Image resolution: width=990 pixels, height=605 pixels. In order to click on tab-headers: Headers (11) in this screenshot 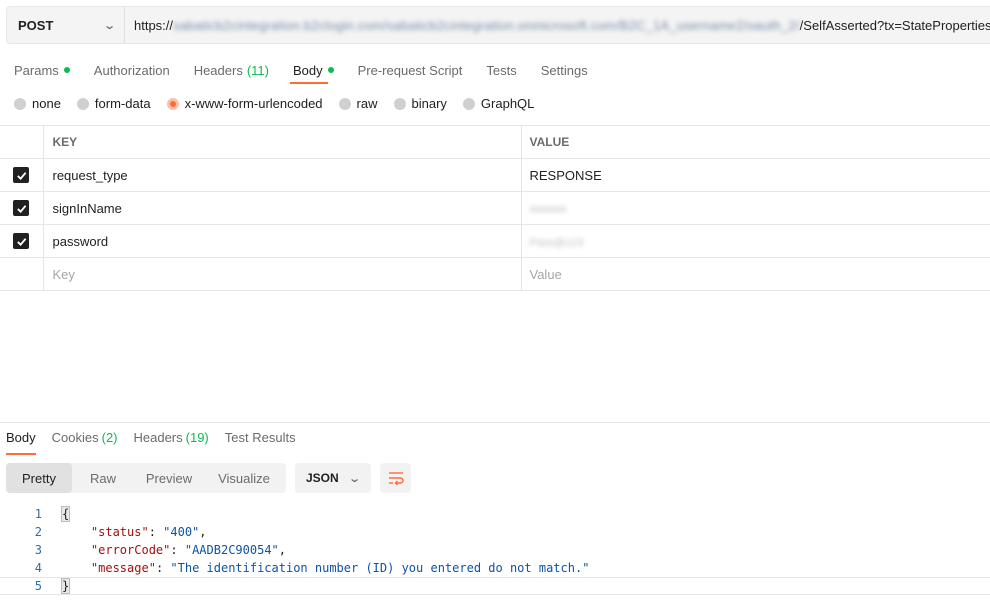, I will do `click(231, 70)`.